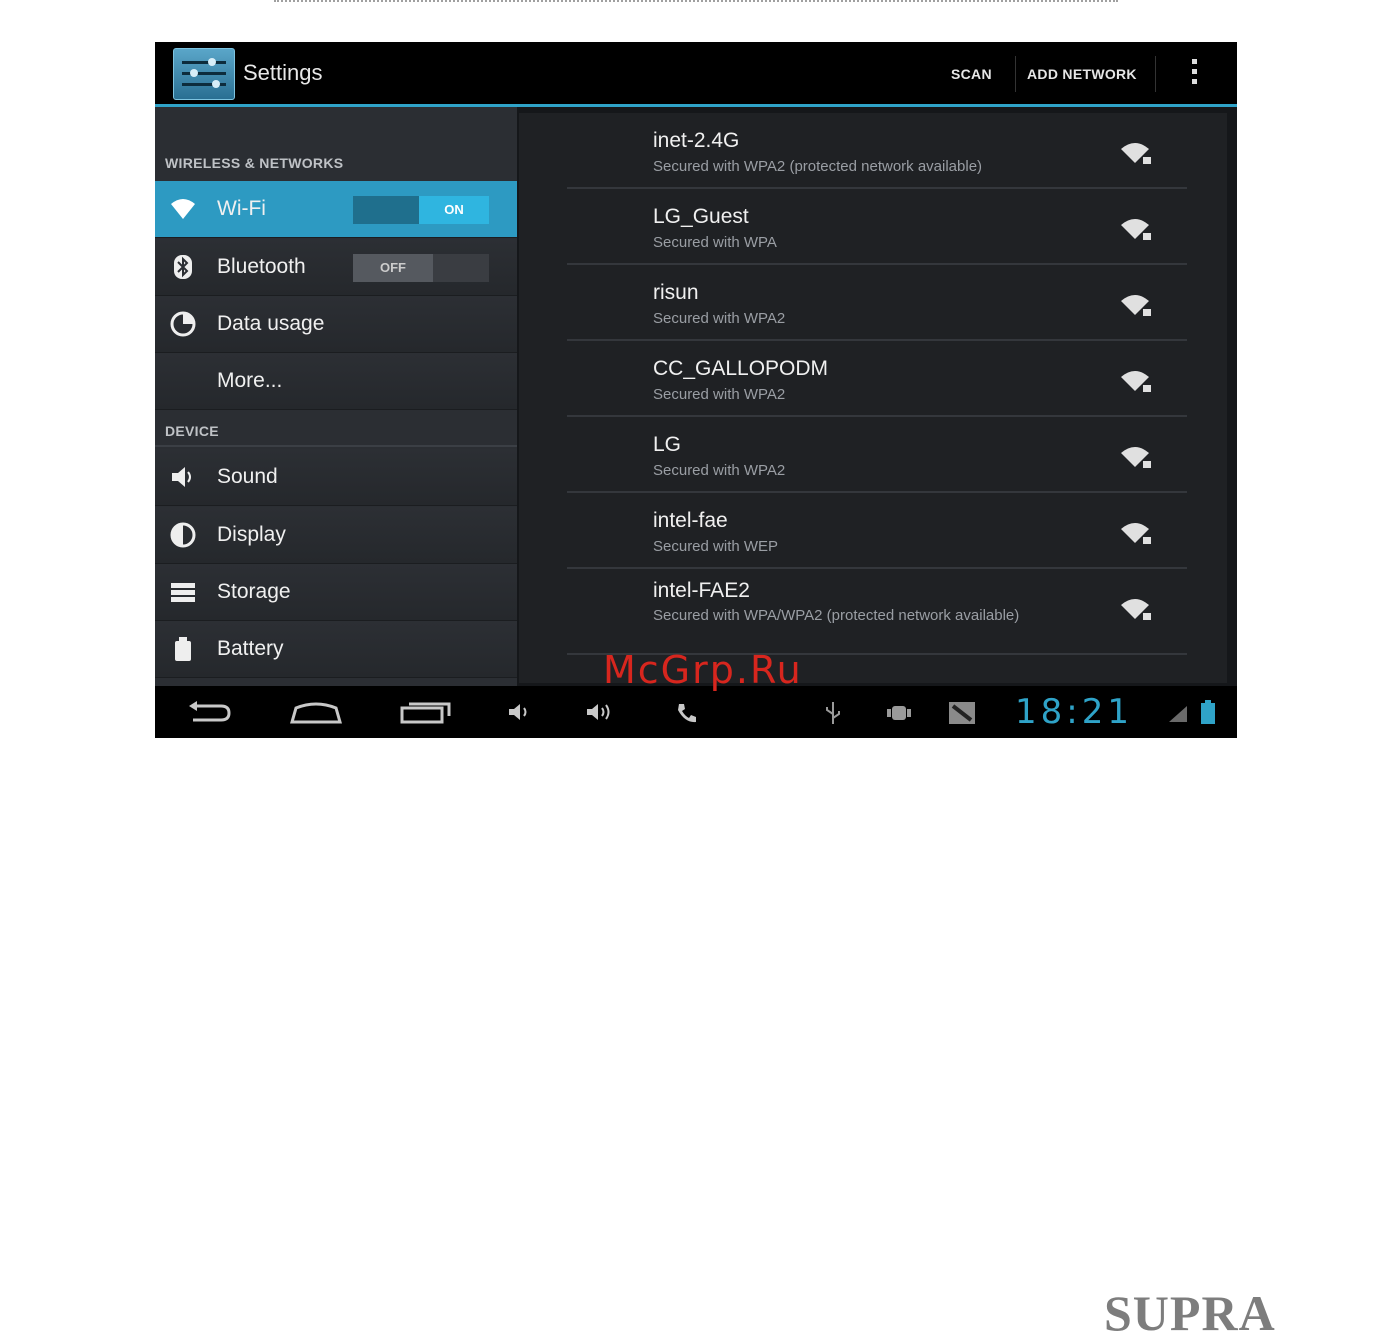  What do you see at coordinates (1208, 712) in the screenshot?
I see `battery-status-icon` at bounding box center [1208, 712].